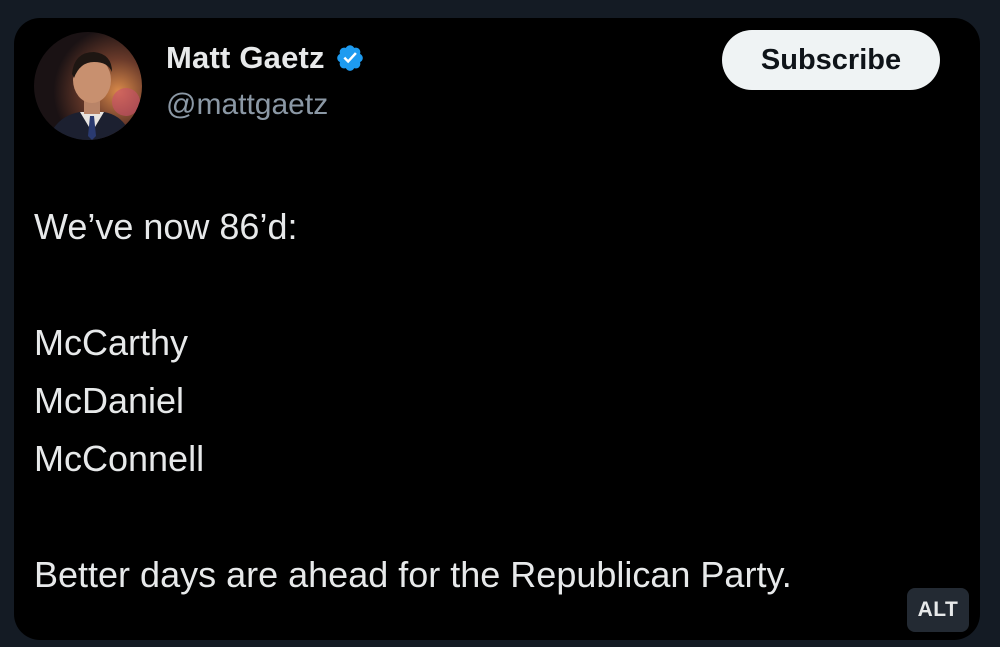 The image size is (1000, 647). I want to click on tweet-line-name: McDaniel, so click(109, 400).